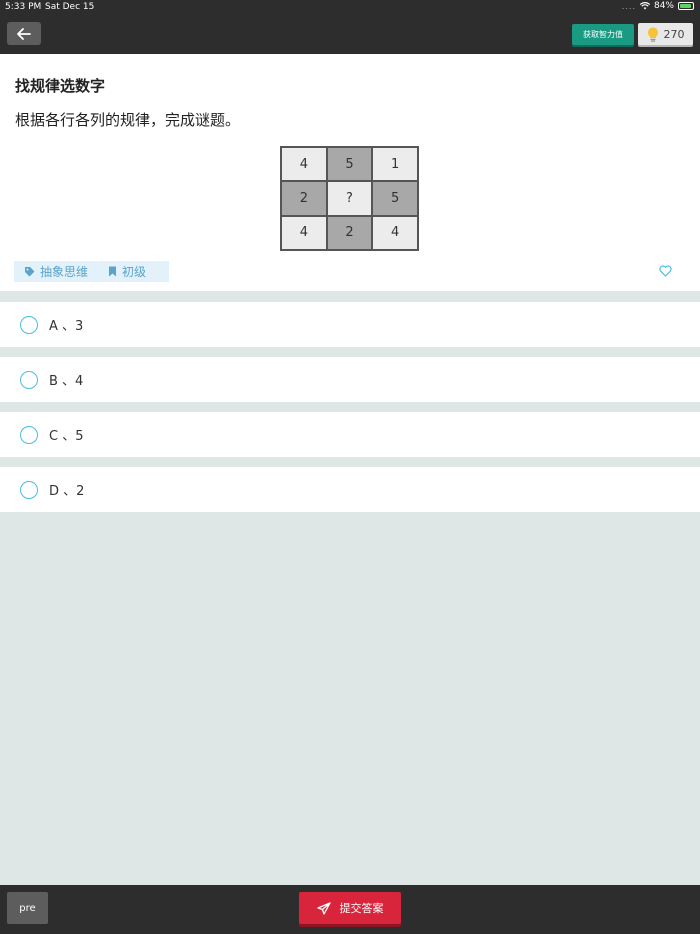 The image size is (700, 934). What do you see at coordinates (350, 434) in the screenshot?
I see `option-c: C 、5` at bounding box center [350, 434].